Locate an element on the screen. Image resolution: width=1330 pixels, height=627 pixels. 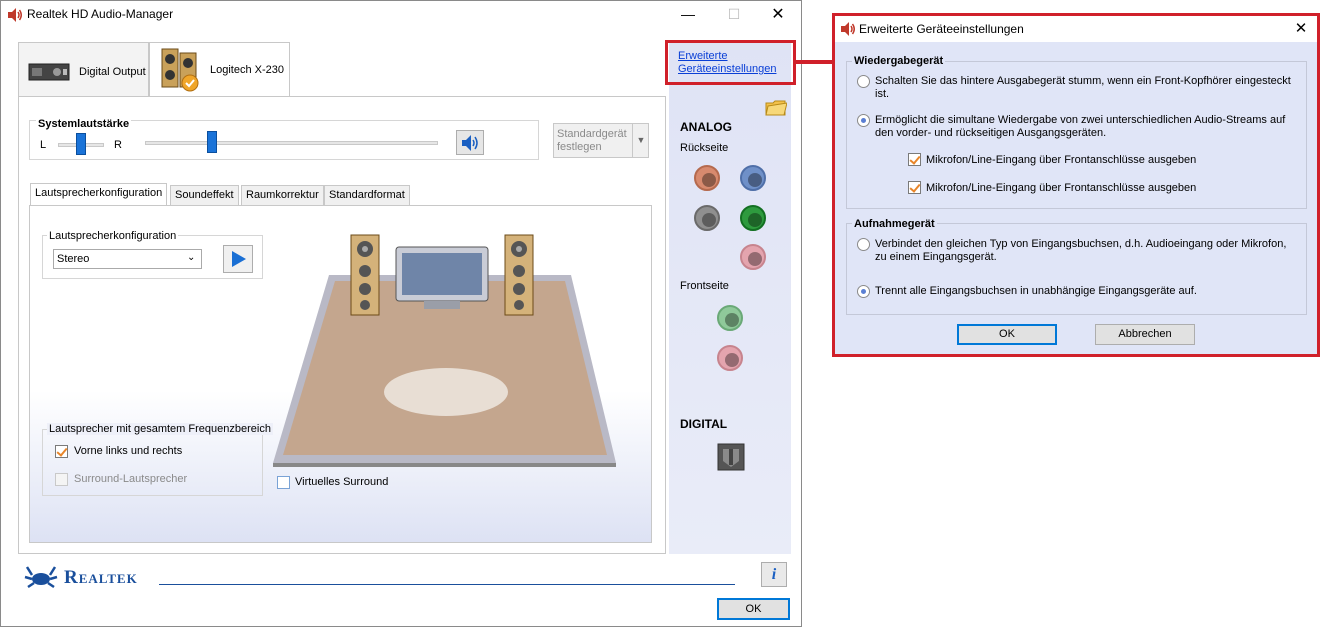
tab-speaker-config: Lautsprecherkonfiguration is located at coordinates (99, 194).